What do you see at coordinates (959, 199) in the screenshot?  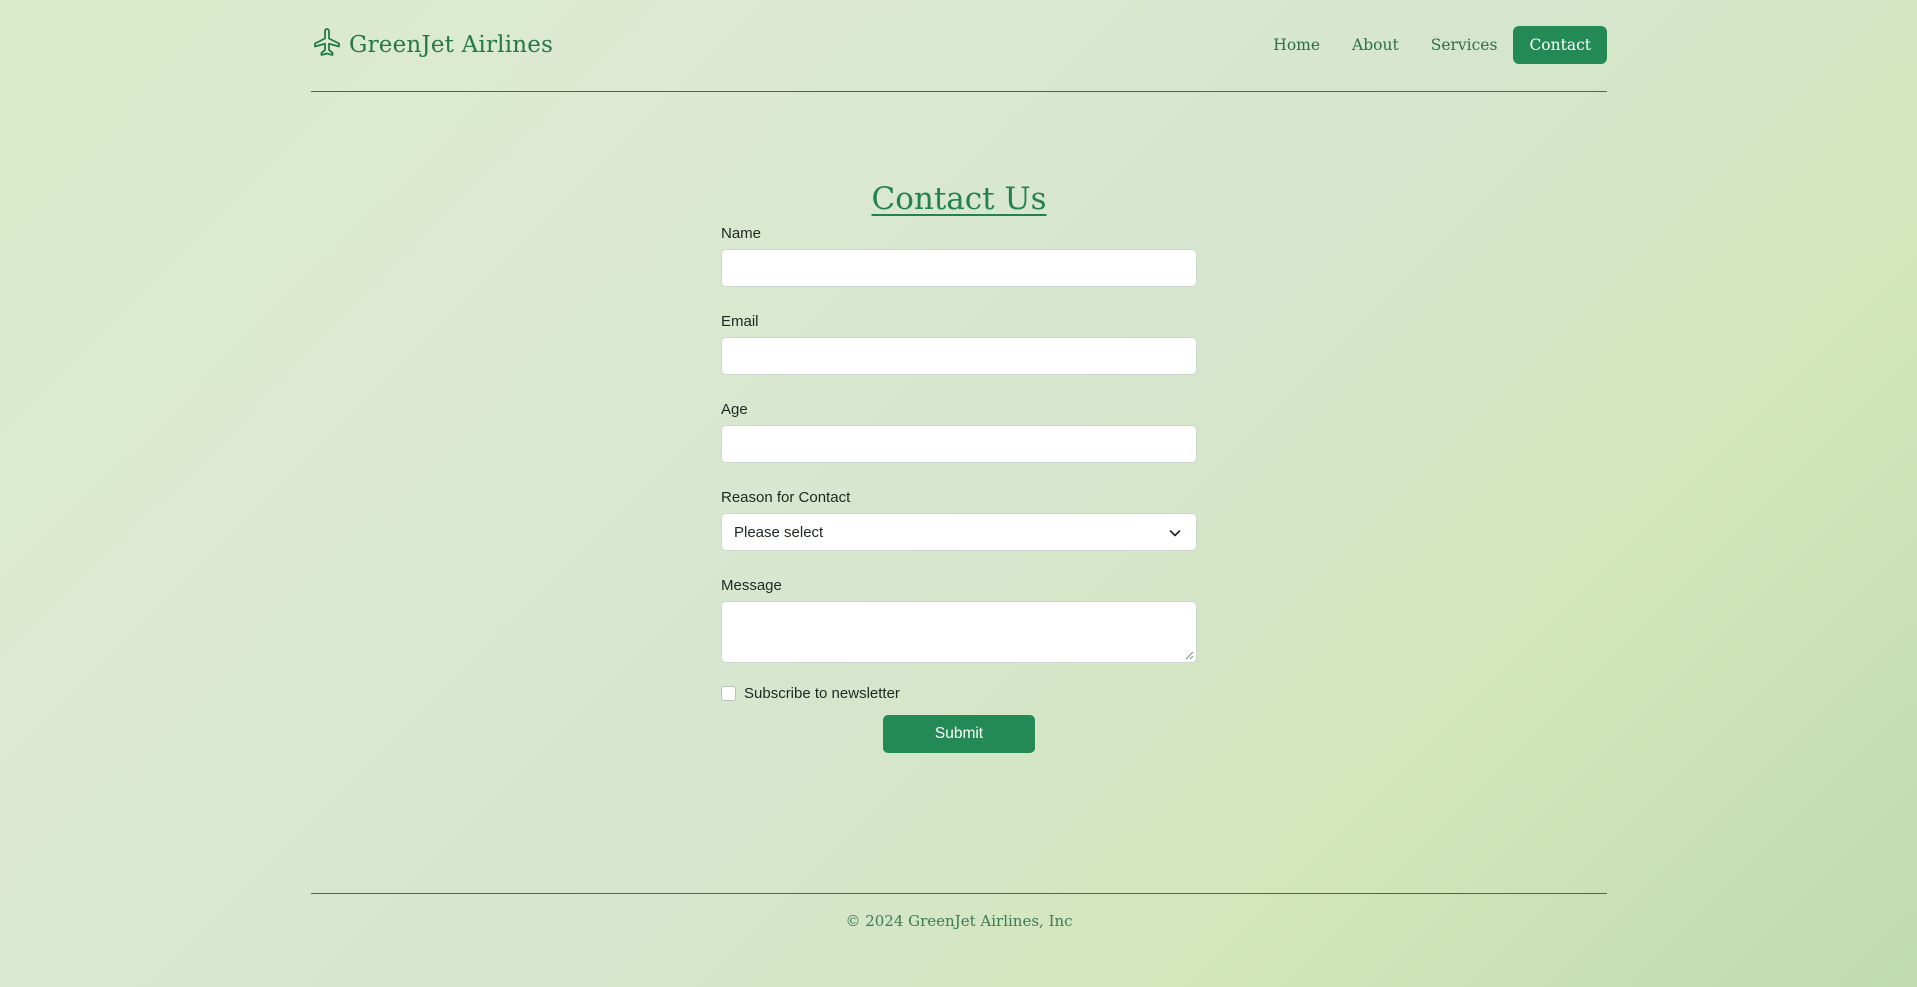 I see `page-title: Contact Us` at bounding box center [959, 199].